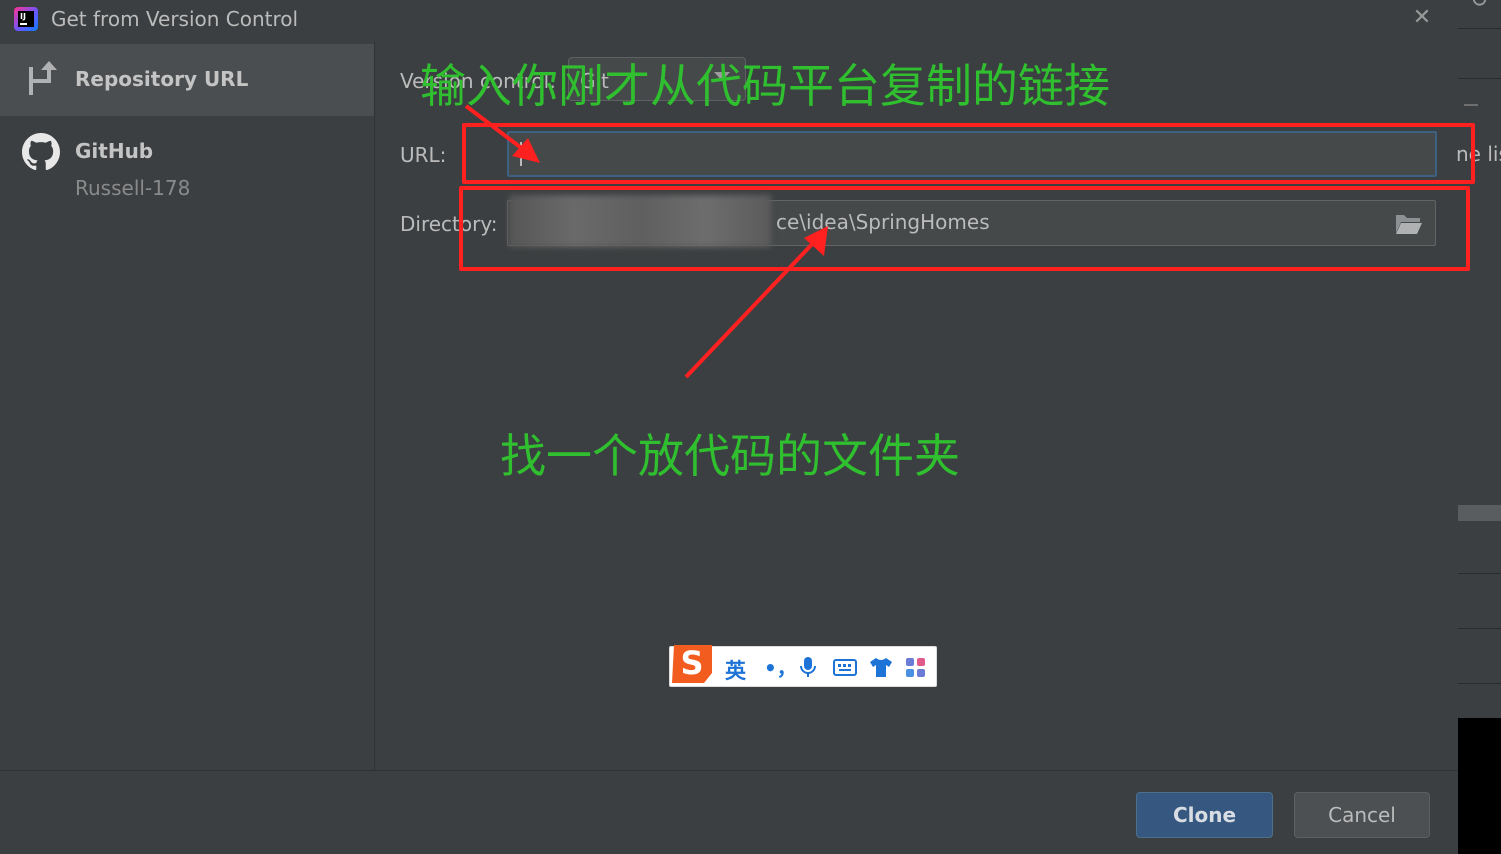 This screenshot has height=854, width=1501. I want to click on background-dark-region, so click(1479, 786).